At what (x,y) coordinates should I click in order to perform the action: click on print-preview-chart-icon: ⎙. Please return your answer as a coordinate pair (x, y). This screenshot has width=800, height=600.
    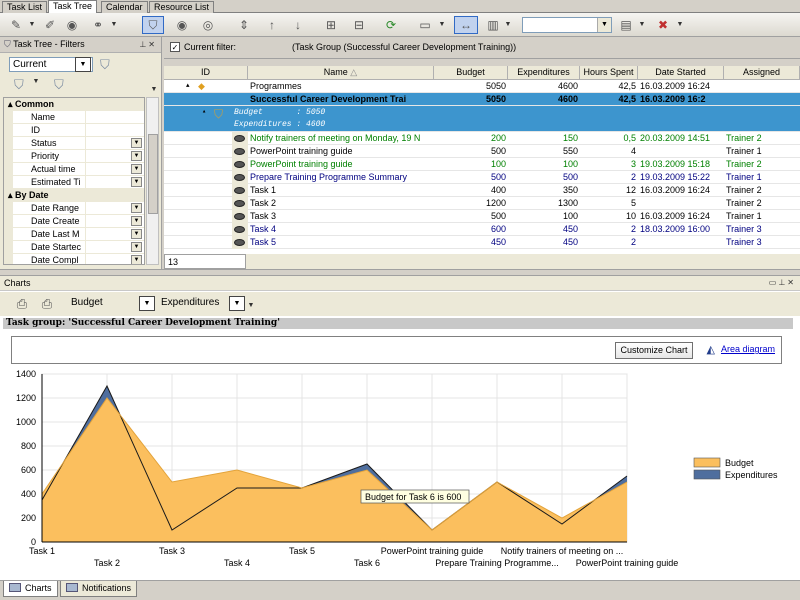
    Looking at the image, I should click on (47, 304).